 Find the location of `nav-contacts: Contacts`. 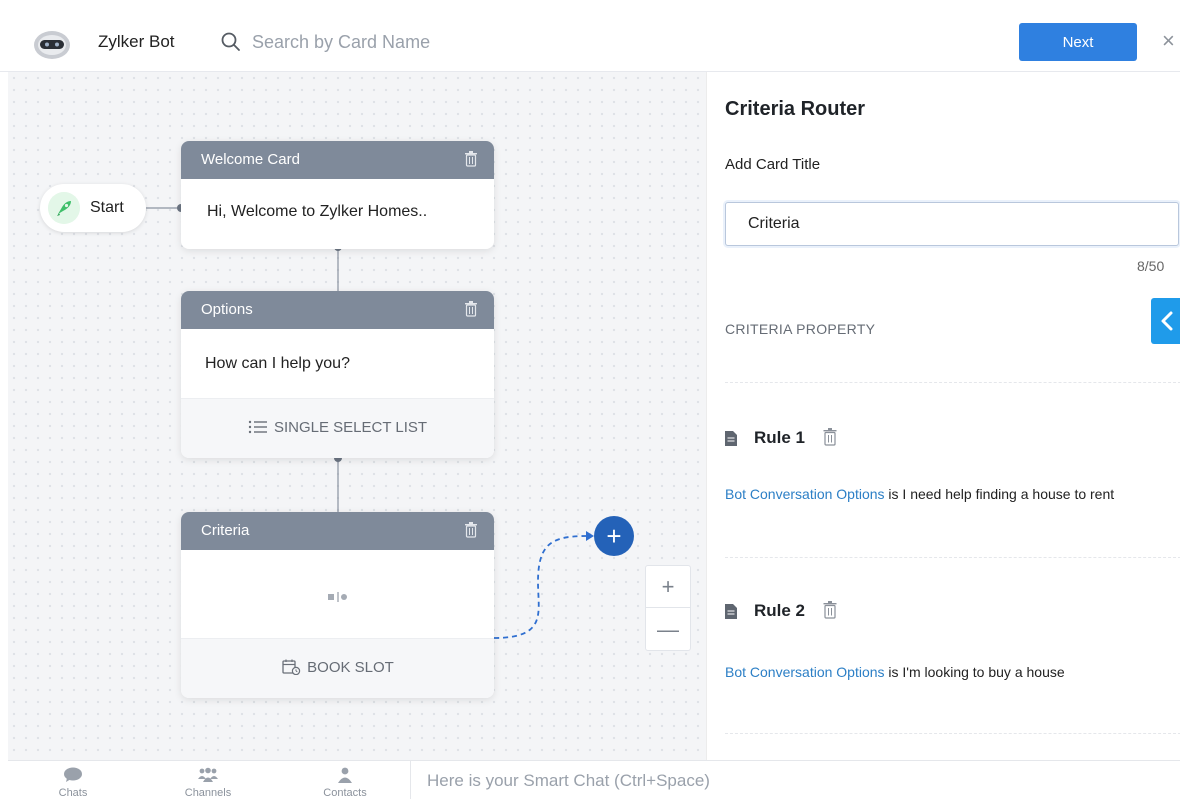

nav-contacts: Contacts is located at coordinates (345, 780).